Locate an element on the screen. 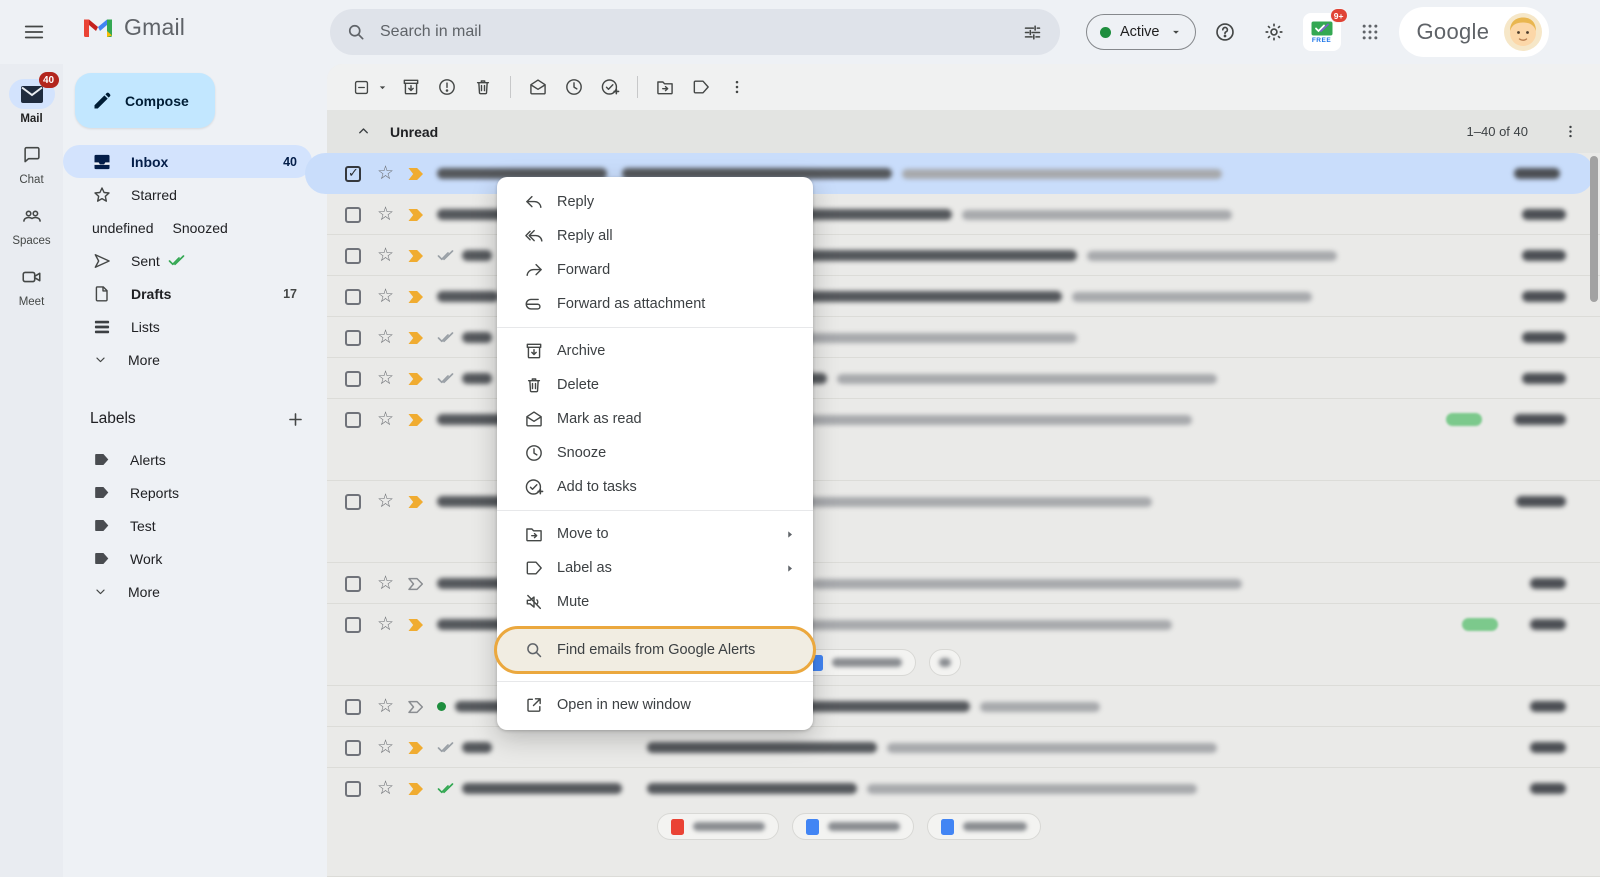 Image resolution: width=1600 pixels, height=877 pixels. attachment-overflow-chip is located at coordinates (945, 662).